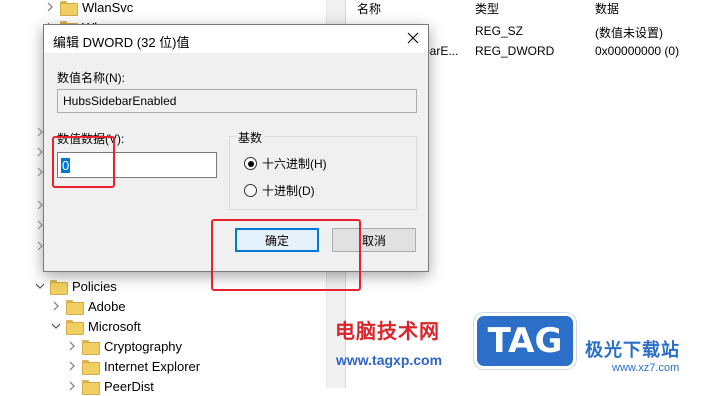 This screenshot has width=707, height=396. I want to click on tree-item-internet-explorer: Internet Explorer, so click(133, 366).